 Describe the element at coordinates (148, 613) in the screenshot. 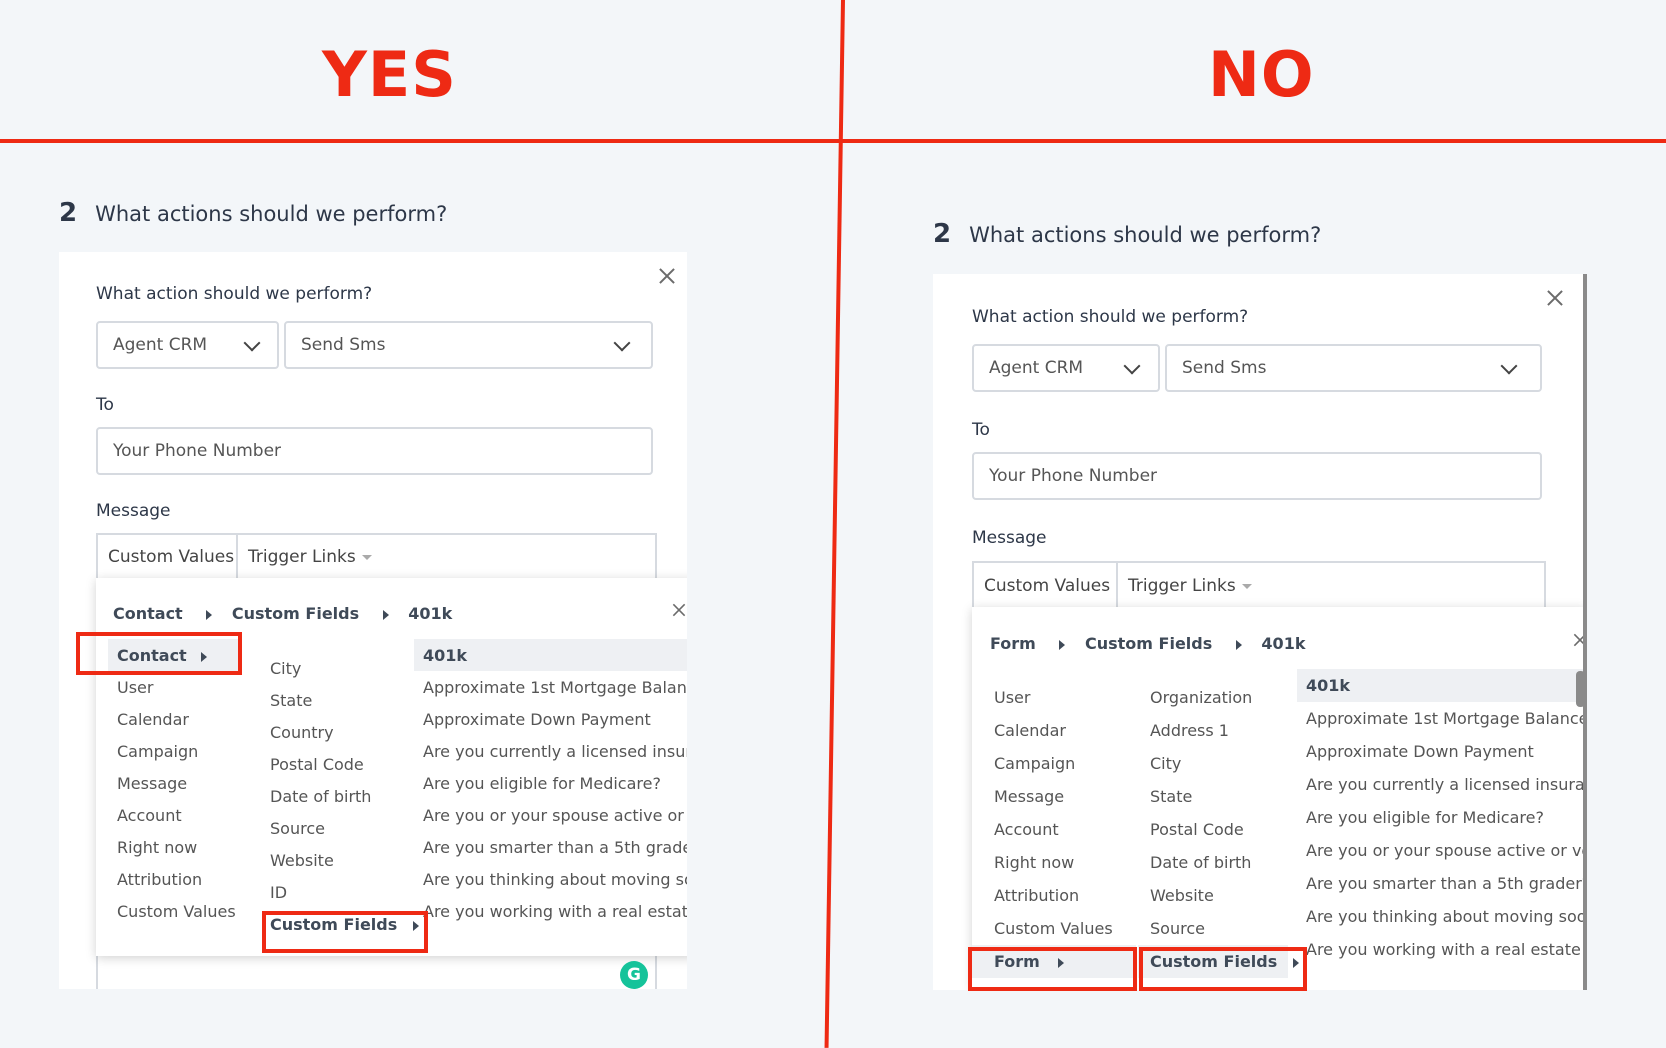

I see `breadcrumb-item: Contact` at that location.